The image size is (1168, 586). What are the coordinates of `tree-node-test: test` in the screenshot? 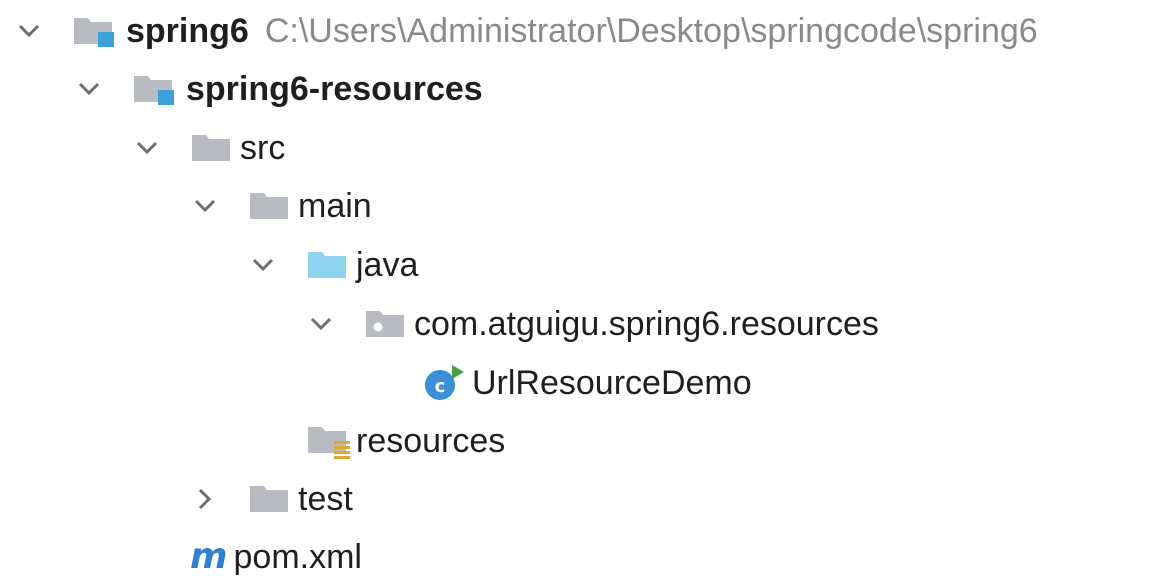 It's located at (271, 499).